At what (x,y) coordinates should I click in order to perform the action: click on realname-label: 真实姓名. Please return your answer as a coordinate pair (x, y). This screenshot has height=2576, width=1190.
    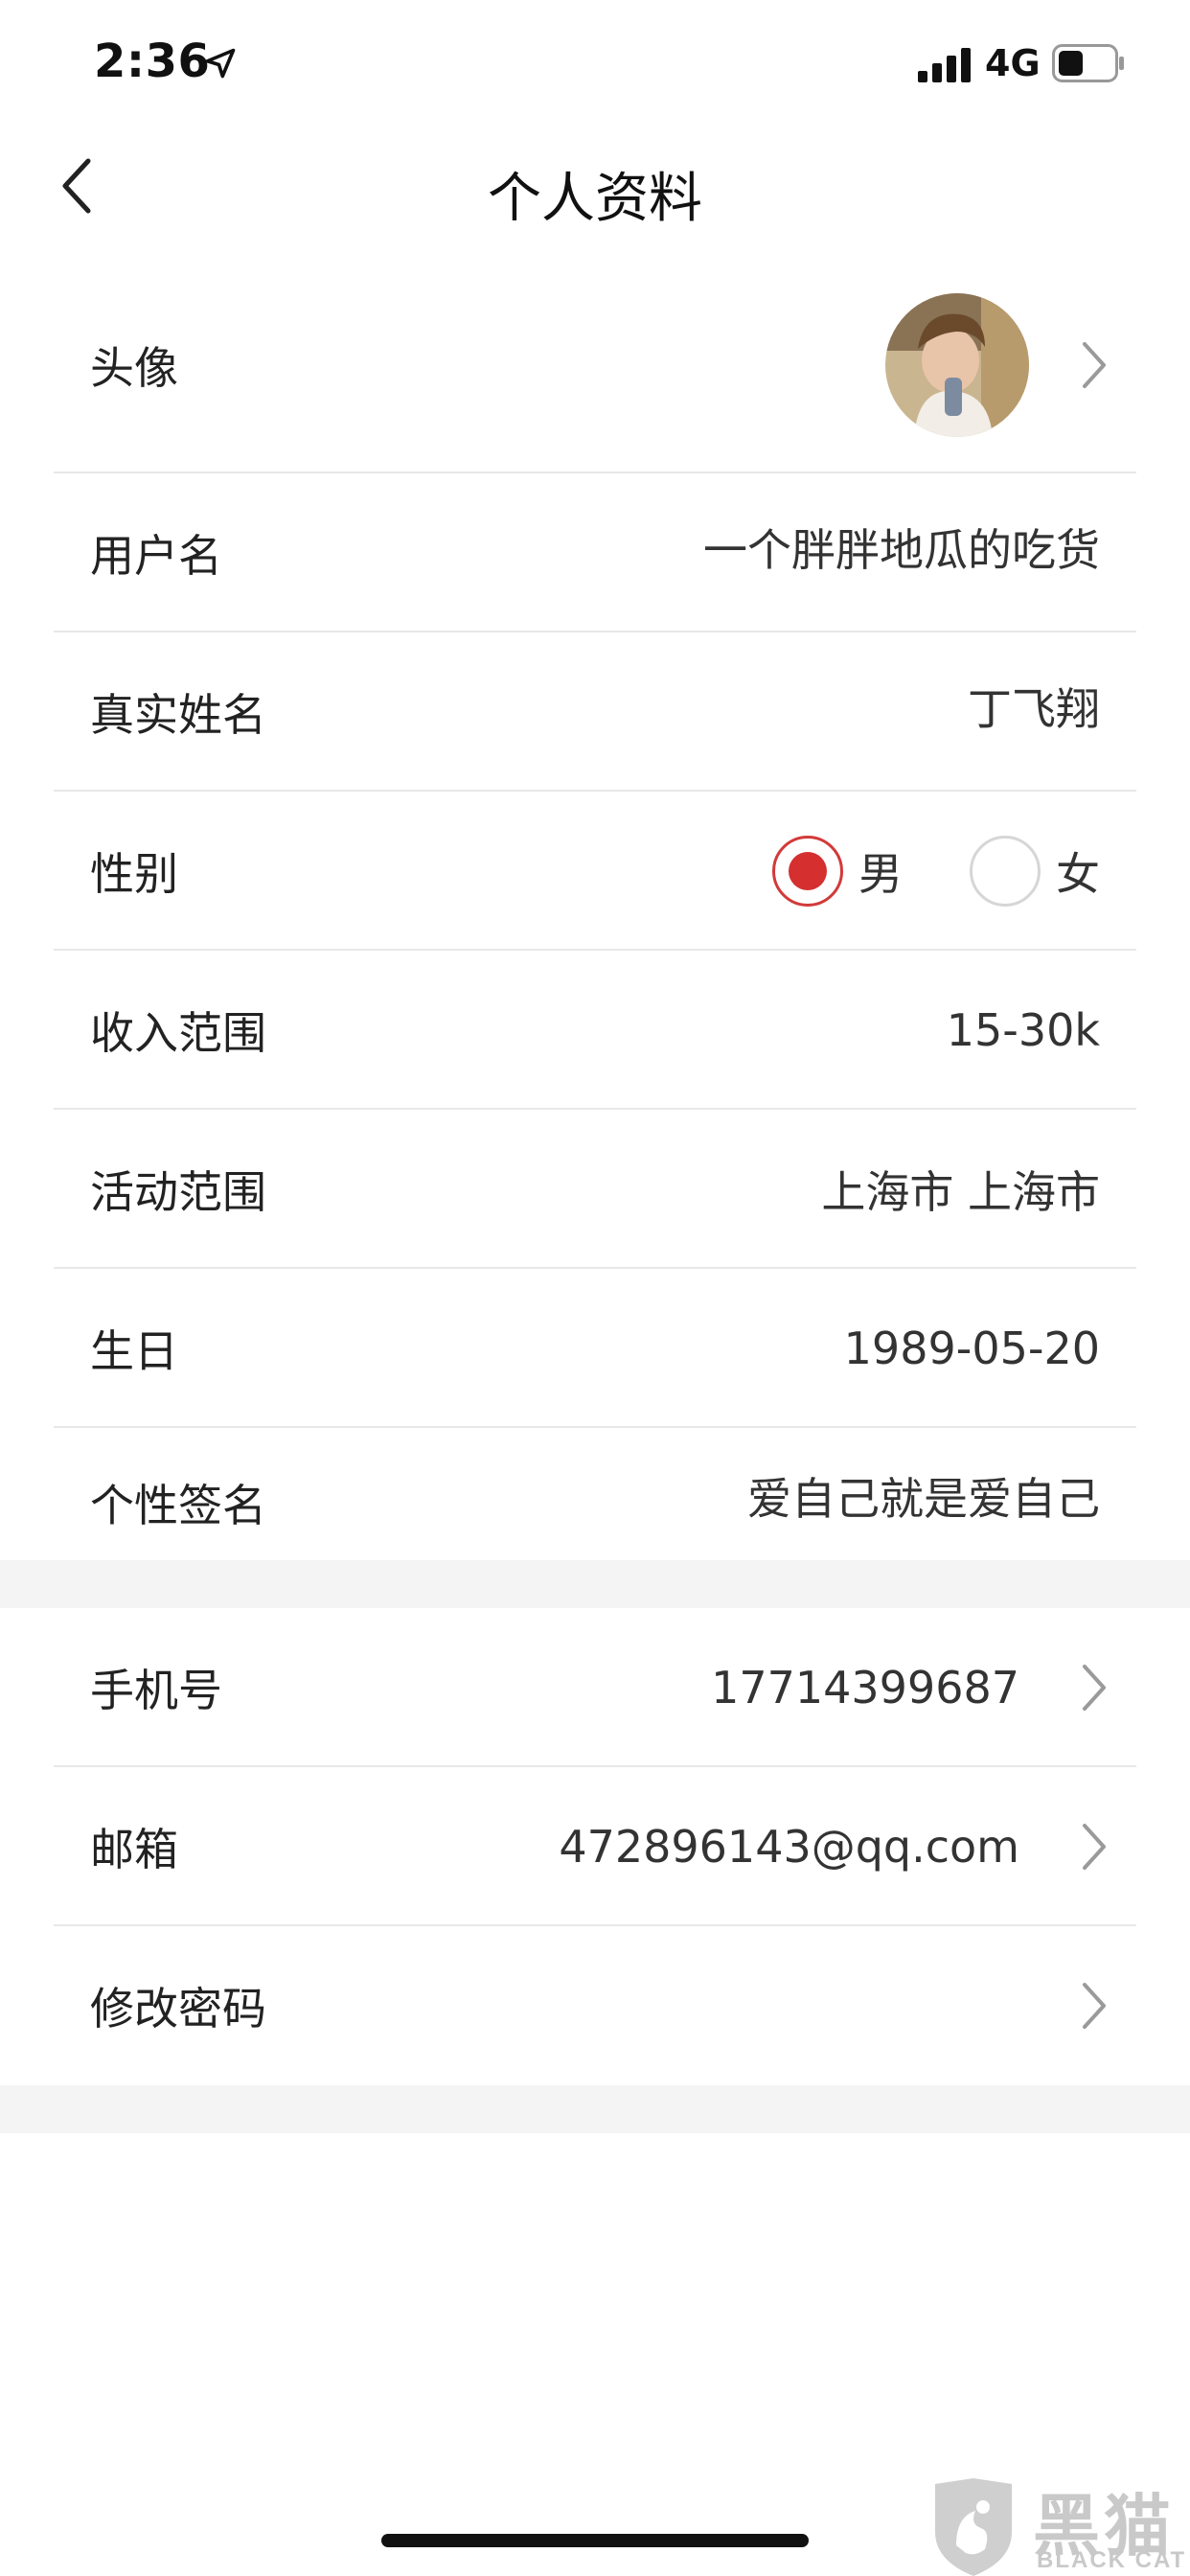
    Looking at the image, I should click on (178, 715).